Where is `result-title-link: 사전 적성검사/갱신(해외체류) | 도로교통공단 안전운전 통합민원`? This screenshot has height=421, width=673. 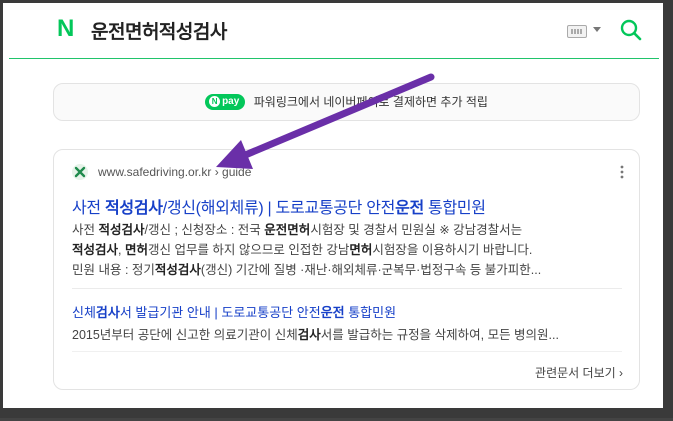 result-title-link: 사전 적성검사/갱신(해외체류) | 도로교통공단 안전운전 통합민원 is located at coordinates (279, 206).